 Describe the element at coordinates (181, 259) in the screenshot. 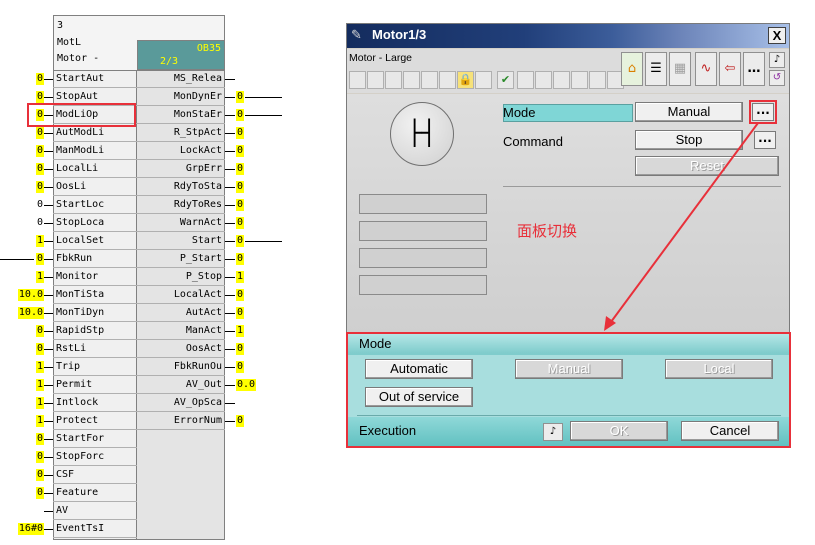

I see `output-pin: P_Start` at that location.